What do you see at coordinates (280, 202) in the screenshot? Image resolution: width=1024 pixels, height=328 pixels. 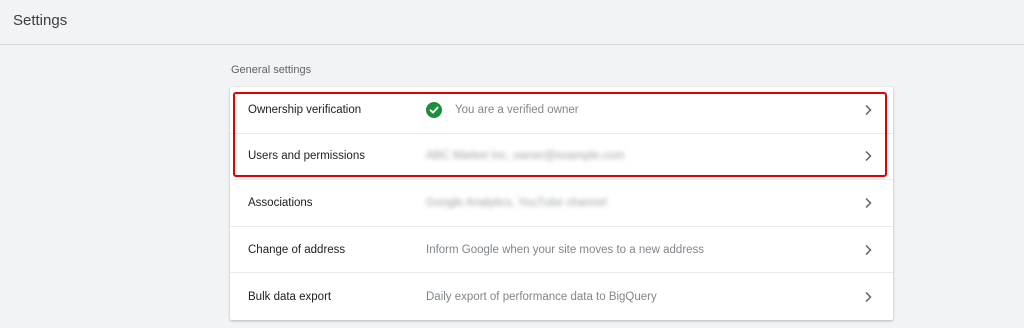 I see `row-label: Associations` at bounding box center [280, 202].